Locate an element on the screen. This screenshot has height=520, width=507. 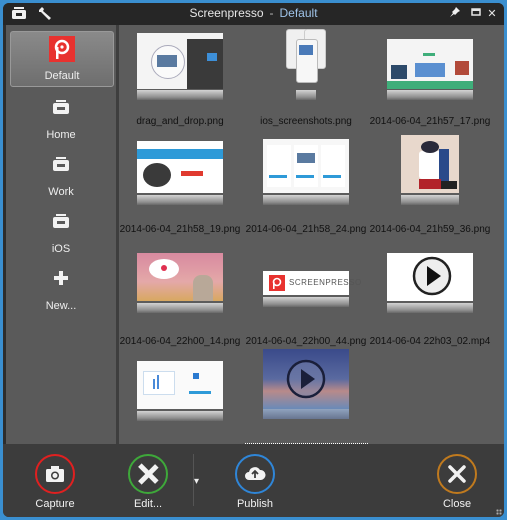
file-name: 2014-06-04_22h00_14.png is located at coordinates (180, 341).